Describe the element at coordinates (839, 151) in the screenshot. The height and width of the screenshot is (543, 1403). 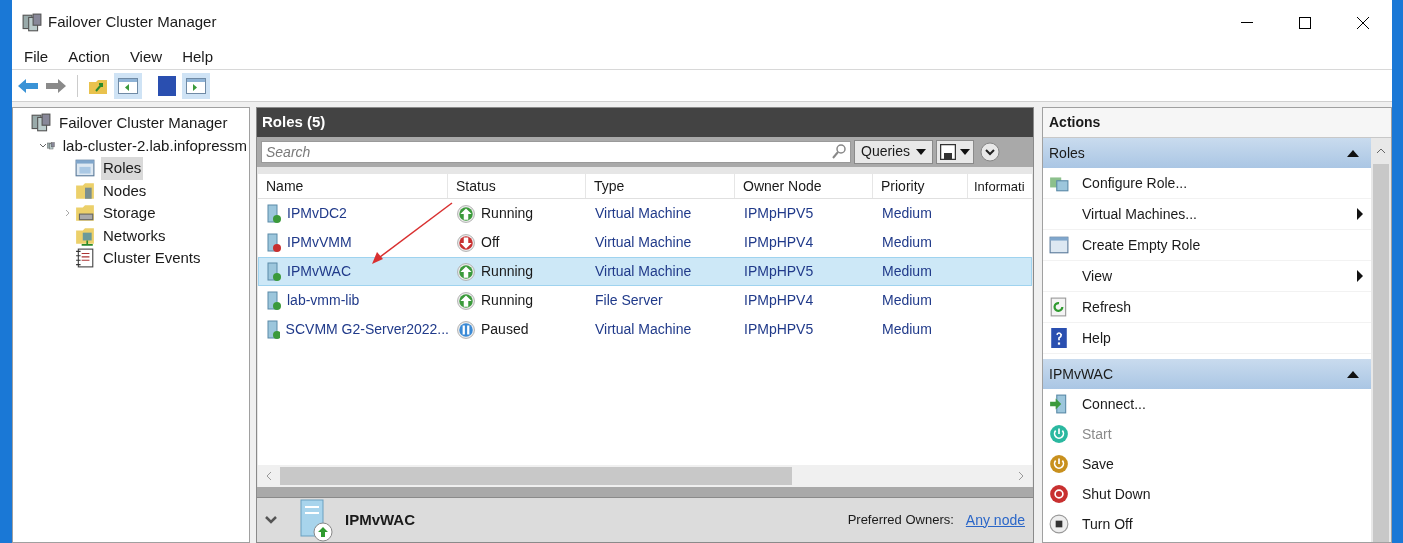
I see `search-icon` at that location.